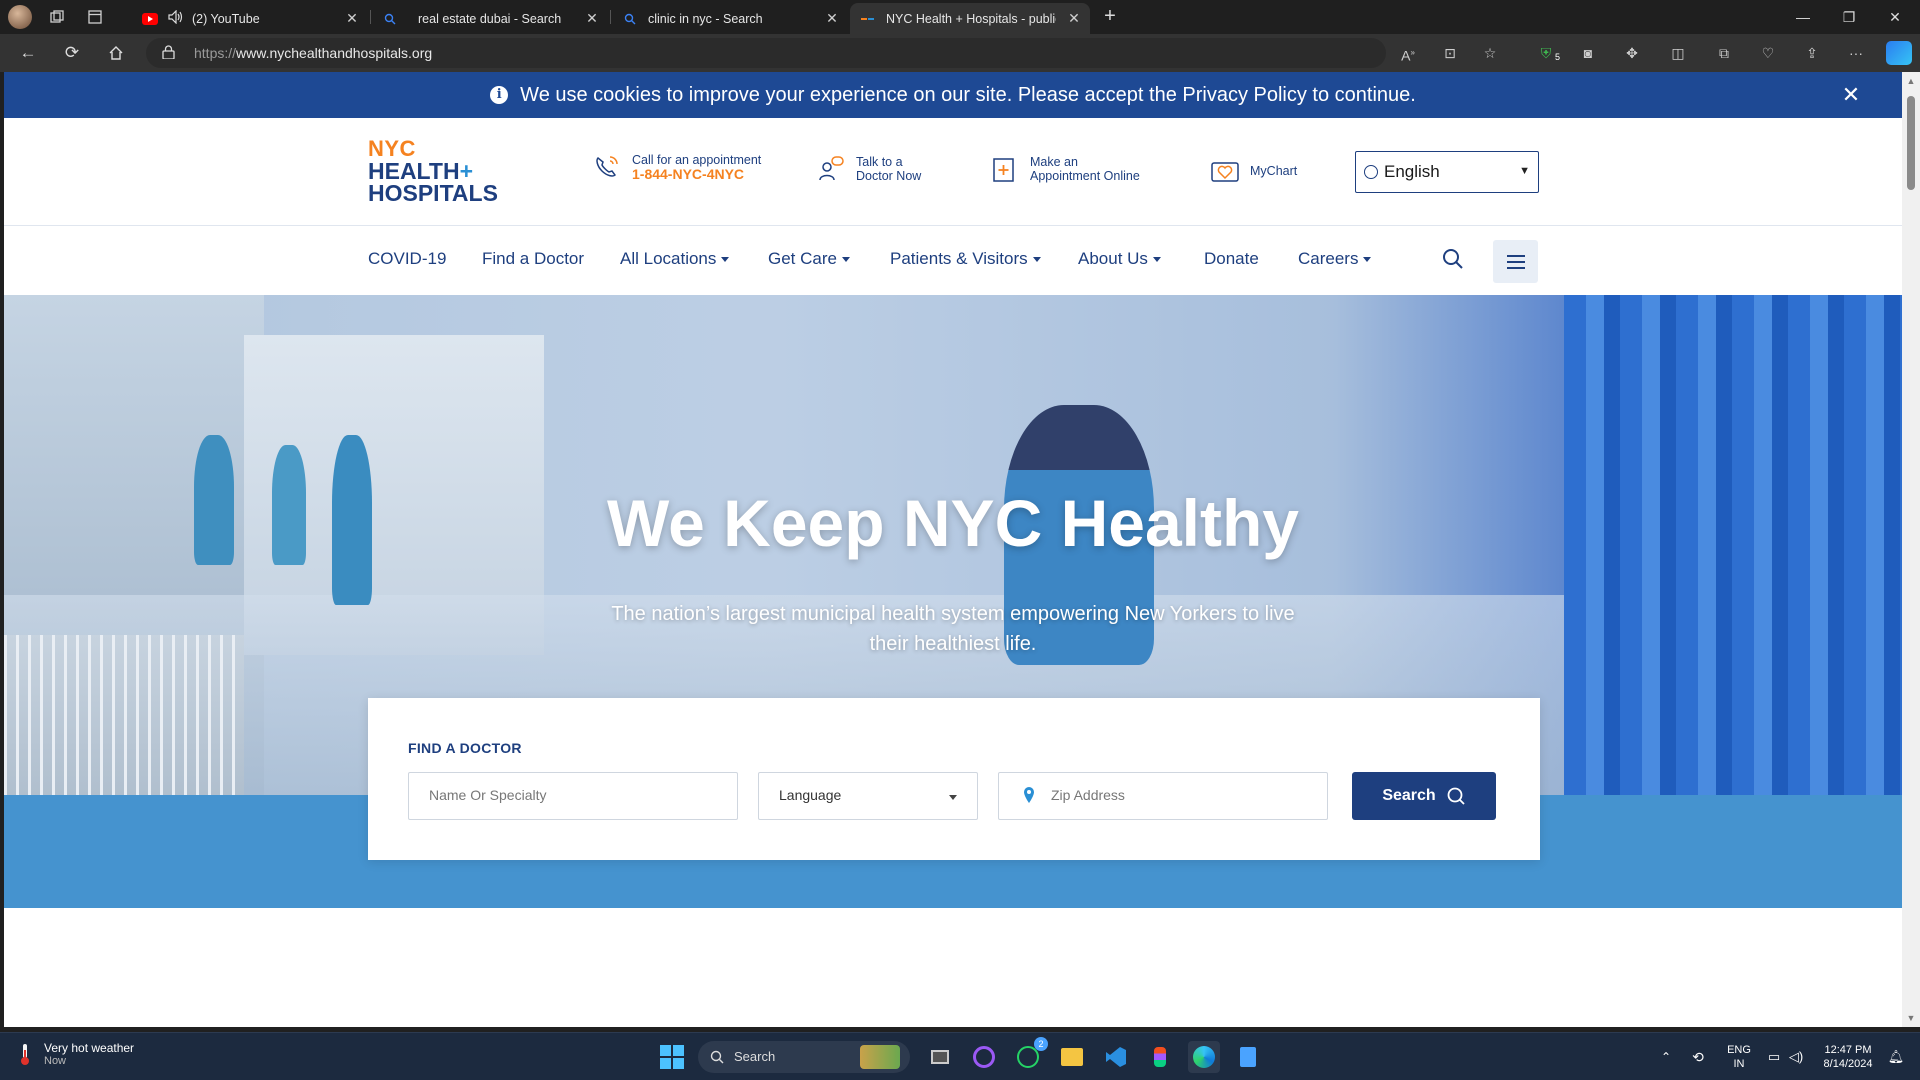 This screenshot has width=1920, height=1080. Describe the element at coordinates (490, 18) in the screenshot. I see `tab-real-estate-search: real estate dubai - Search ✕` at that location.